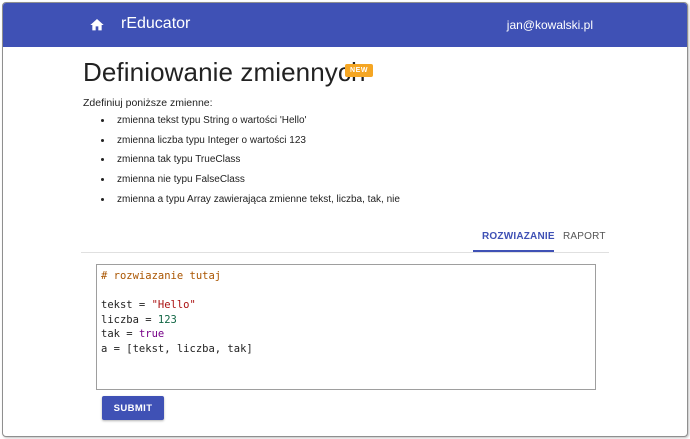 The width and height of the screenshot is (690, 439). I want to click on page-title: Definiowanie zmiennych, so click(224, 72).